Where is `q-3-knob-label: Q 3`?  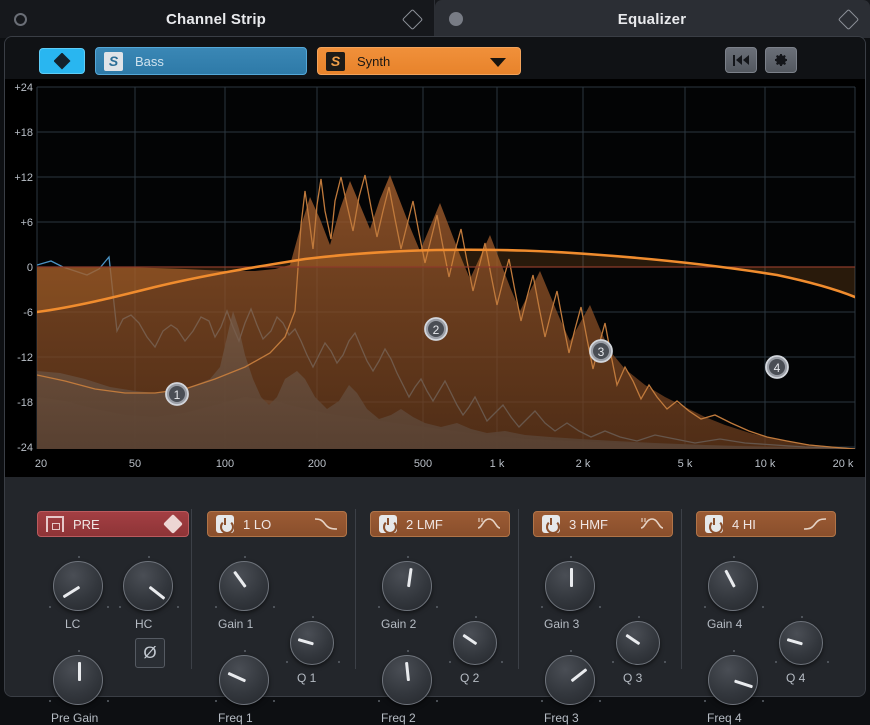 q-3-knob-label: Q 3 is located at coordinates (633, 678).